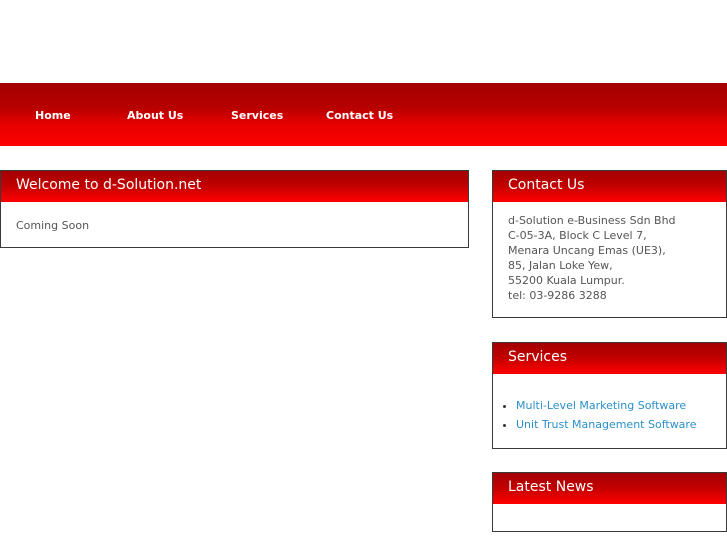 The height and width of the screenshot is (545, 727). What do you see at coordinates (592, 220) in the screenshot?
I see `company-name-text: d-Solution e-Business Sdn Bhd` at bounding box center [592, 220].